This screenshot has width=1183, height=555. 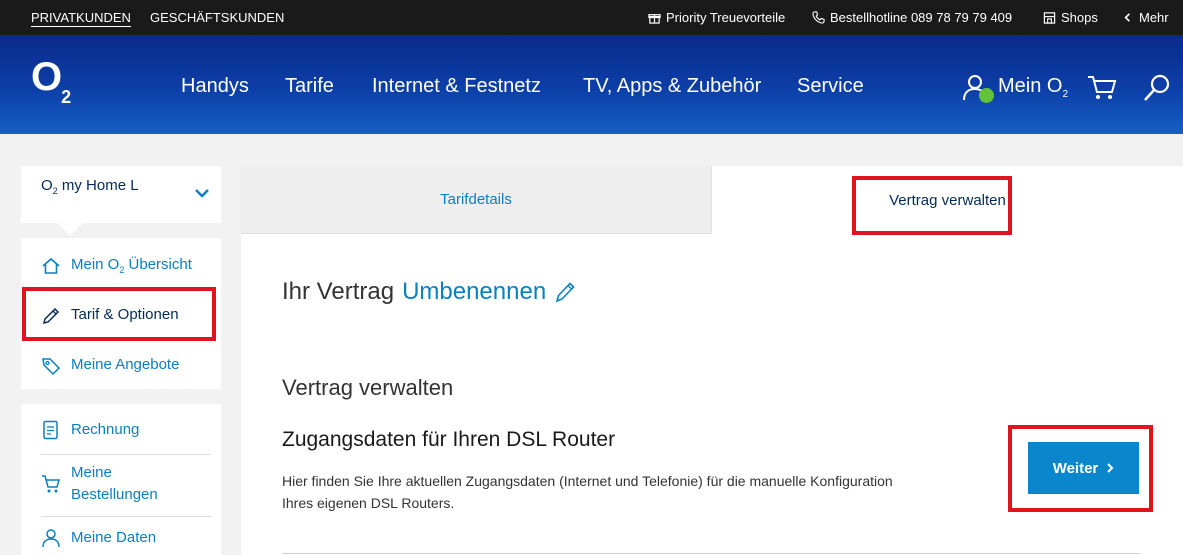 What do you see at coordinates (66, 97) in the screenshot?
I see `logo-sub: 2` at bounding box center [66, 97].